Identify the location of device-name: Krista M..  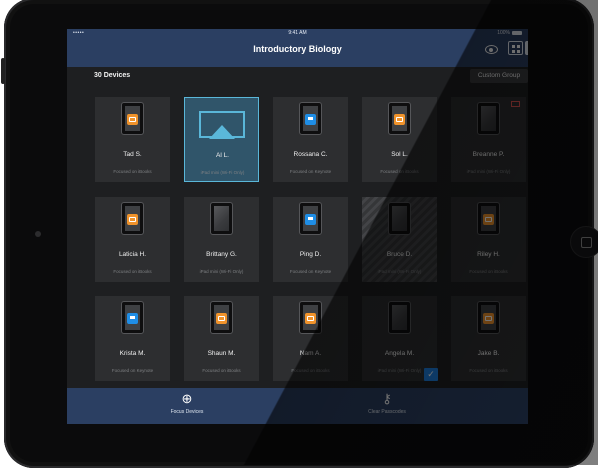
(132, 353).